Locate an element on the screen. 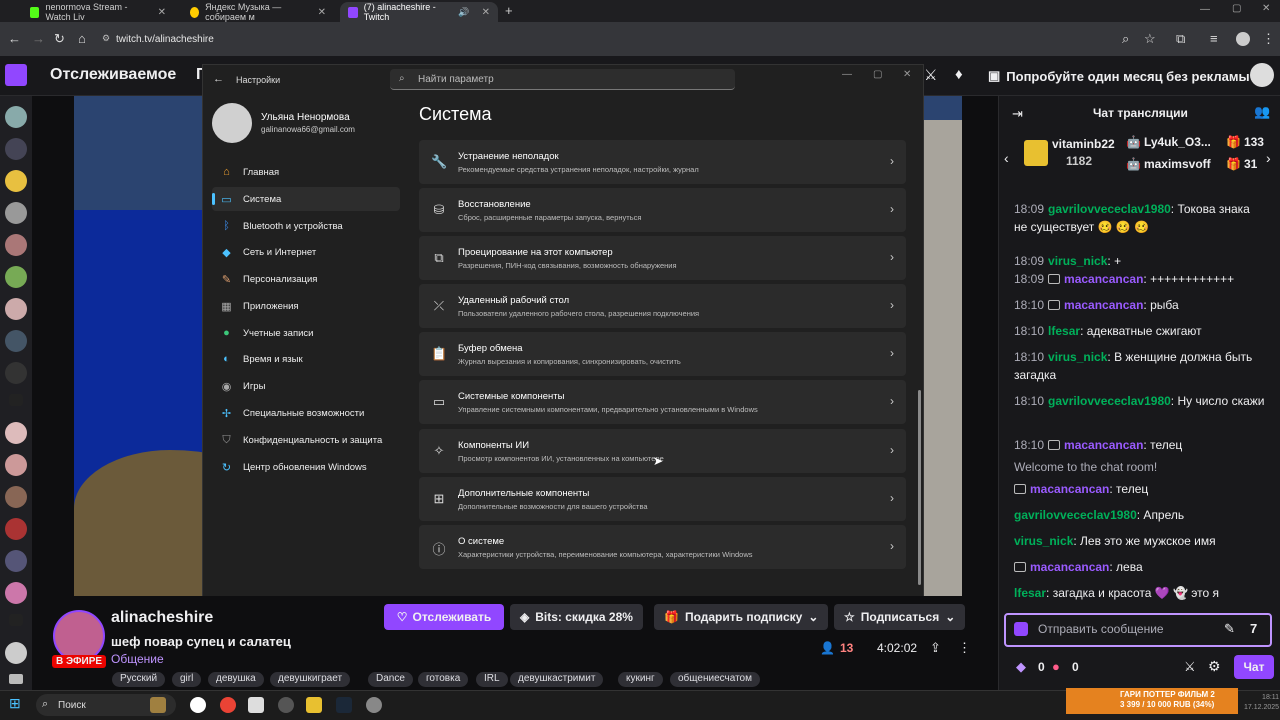  steam-icon is located at coordinates (344, 705).